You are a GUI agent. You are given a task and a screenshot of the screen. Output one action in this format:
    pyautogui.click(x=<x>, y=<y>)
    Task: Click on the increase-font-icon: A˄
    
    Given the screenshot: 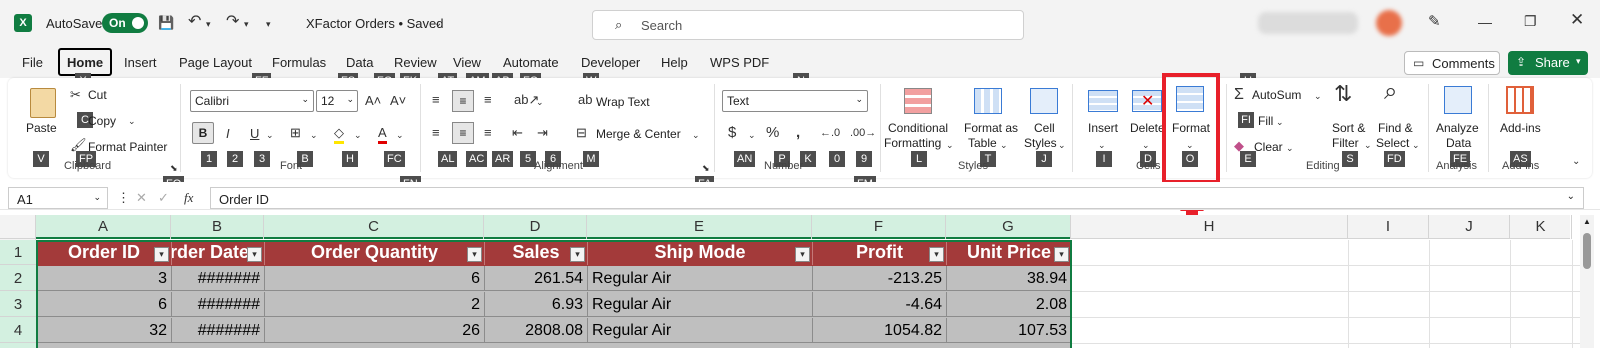 What is the action you would take?
    pyautogui.click(x=373, y=101)
    